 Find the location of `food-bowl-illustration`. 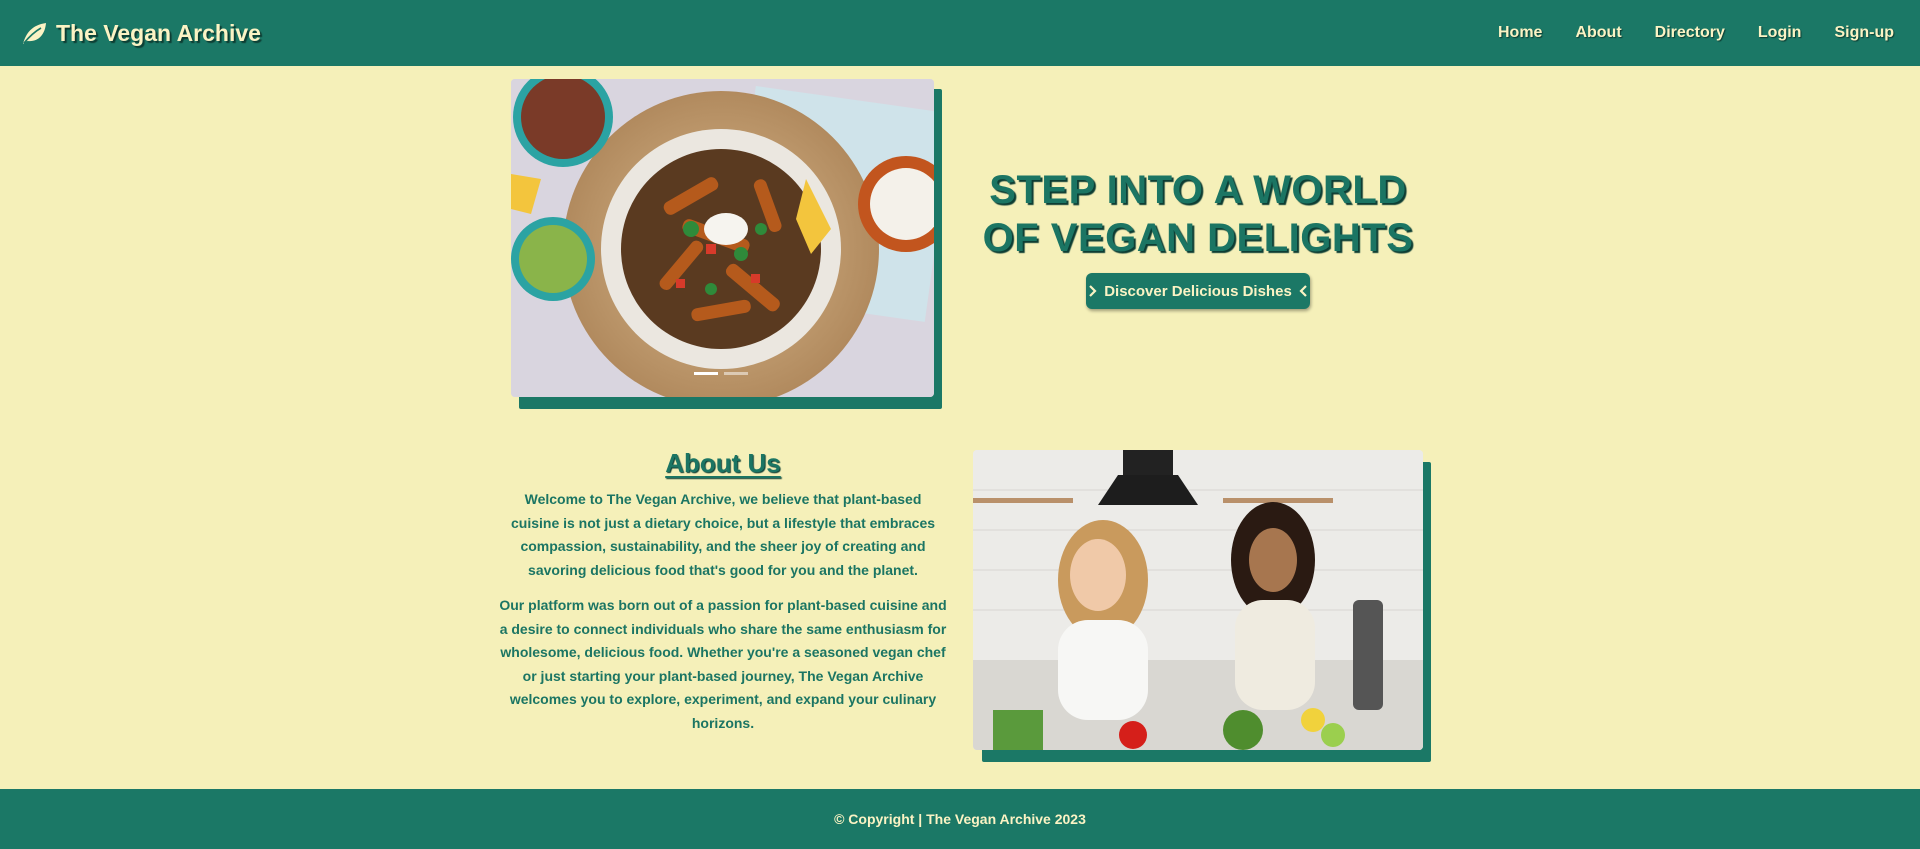

food-bowl-illustration is located at coordinates (722, 238).